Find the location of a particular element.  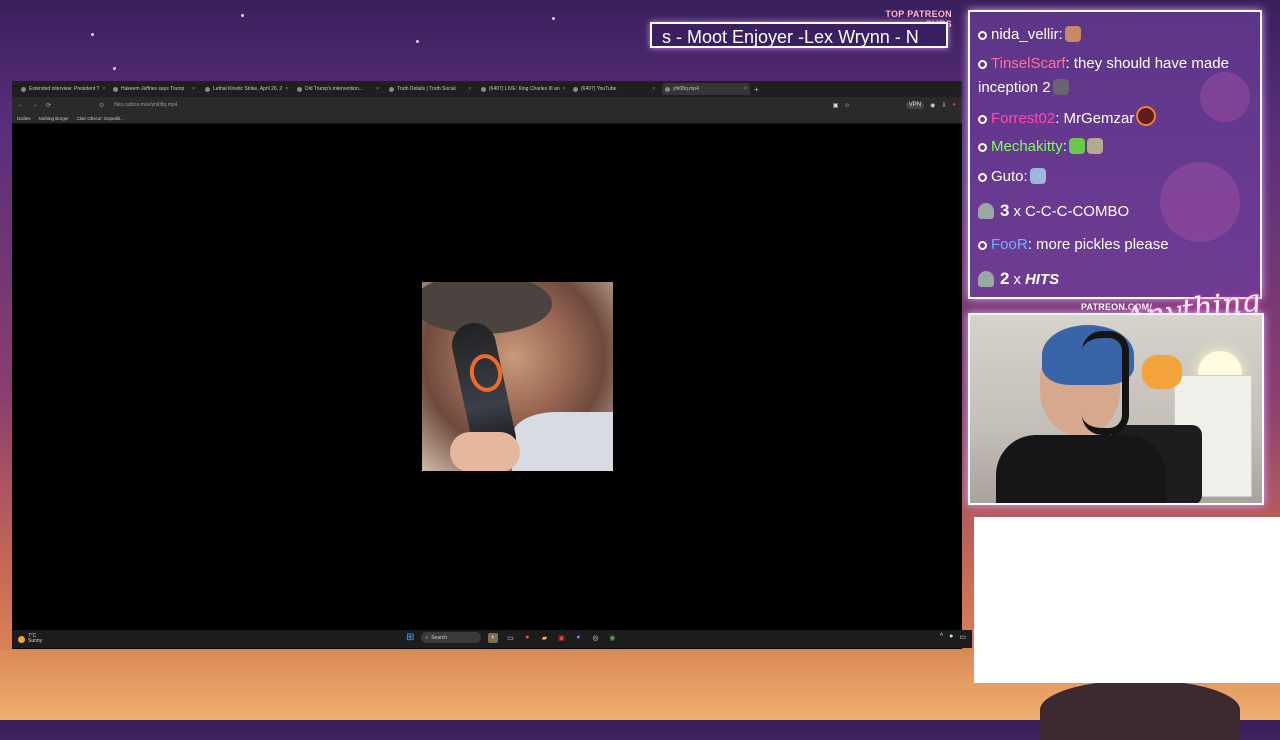

lock-icon: ⊙ is located at coordinates (101, 105).